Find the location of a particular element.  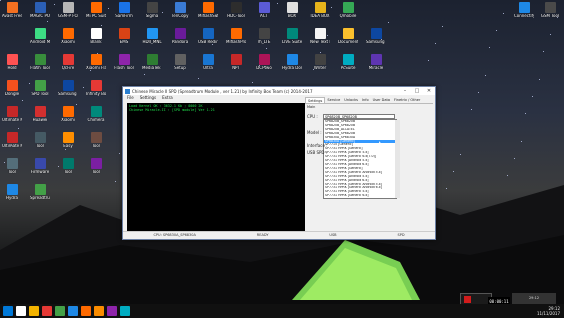

desktop-icon: Pandora is located at coordinates (180, 41).